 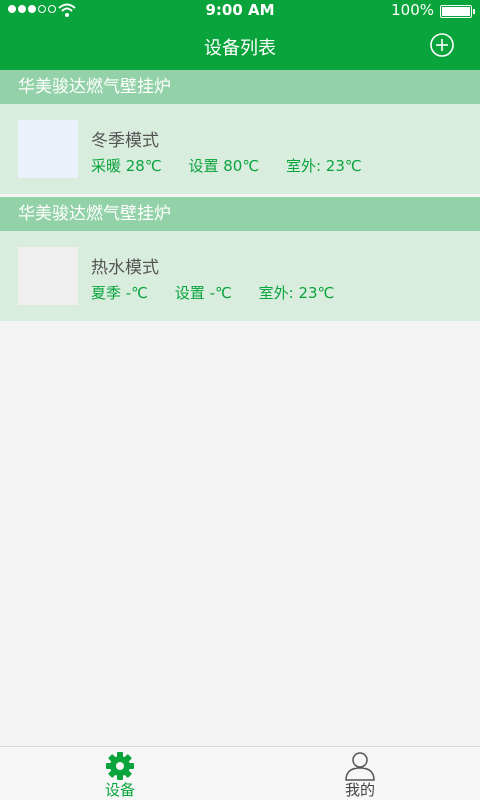 I want to click on battery-percentage: 100%, so click(x=412, y=10).